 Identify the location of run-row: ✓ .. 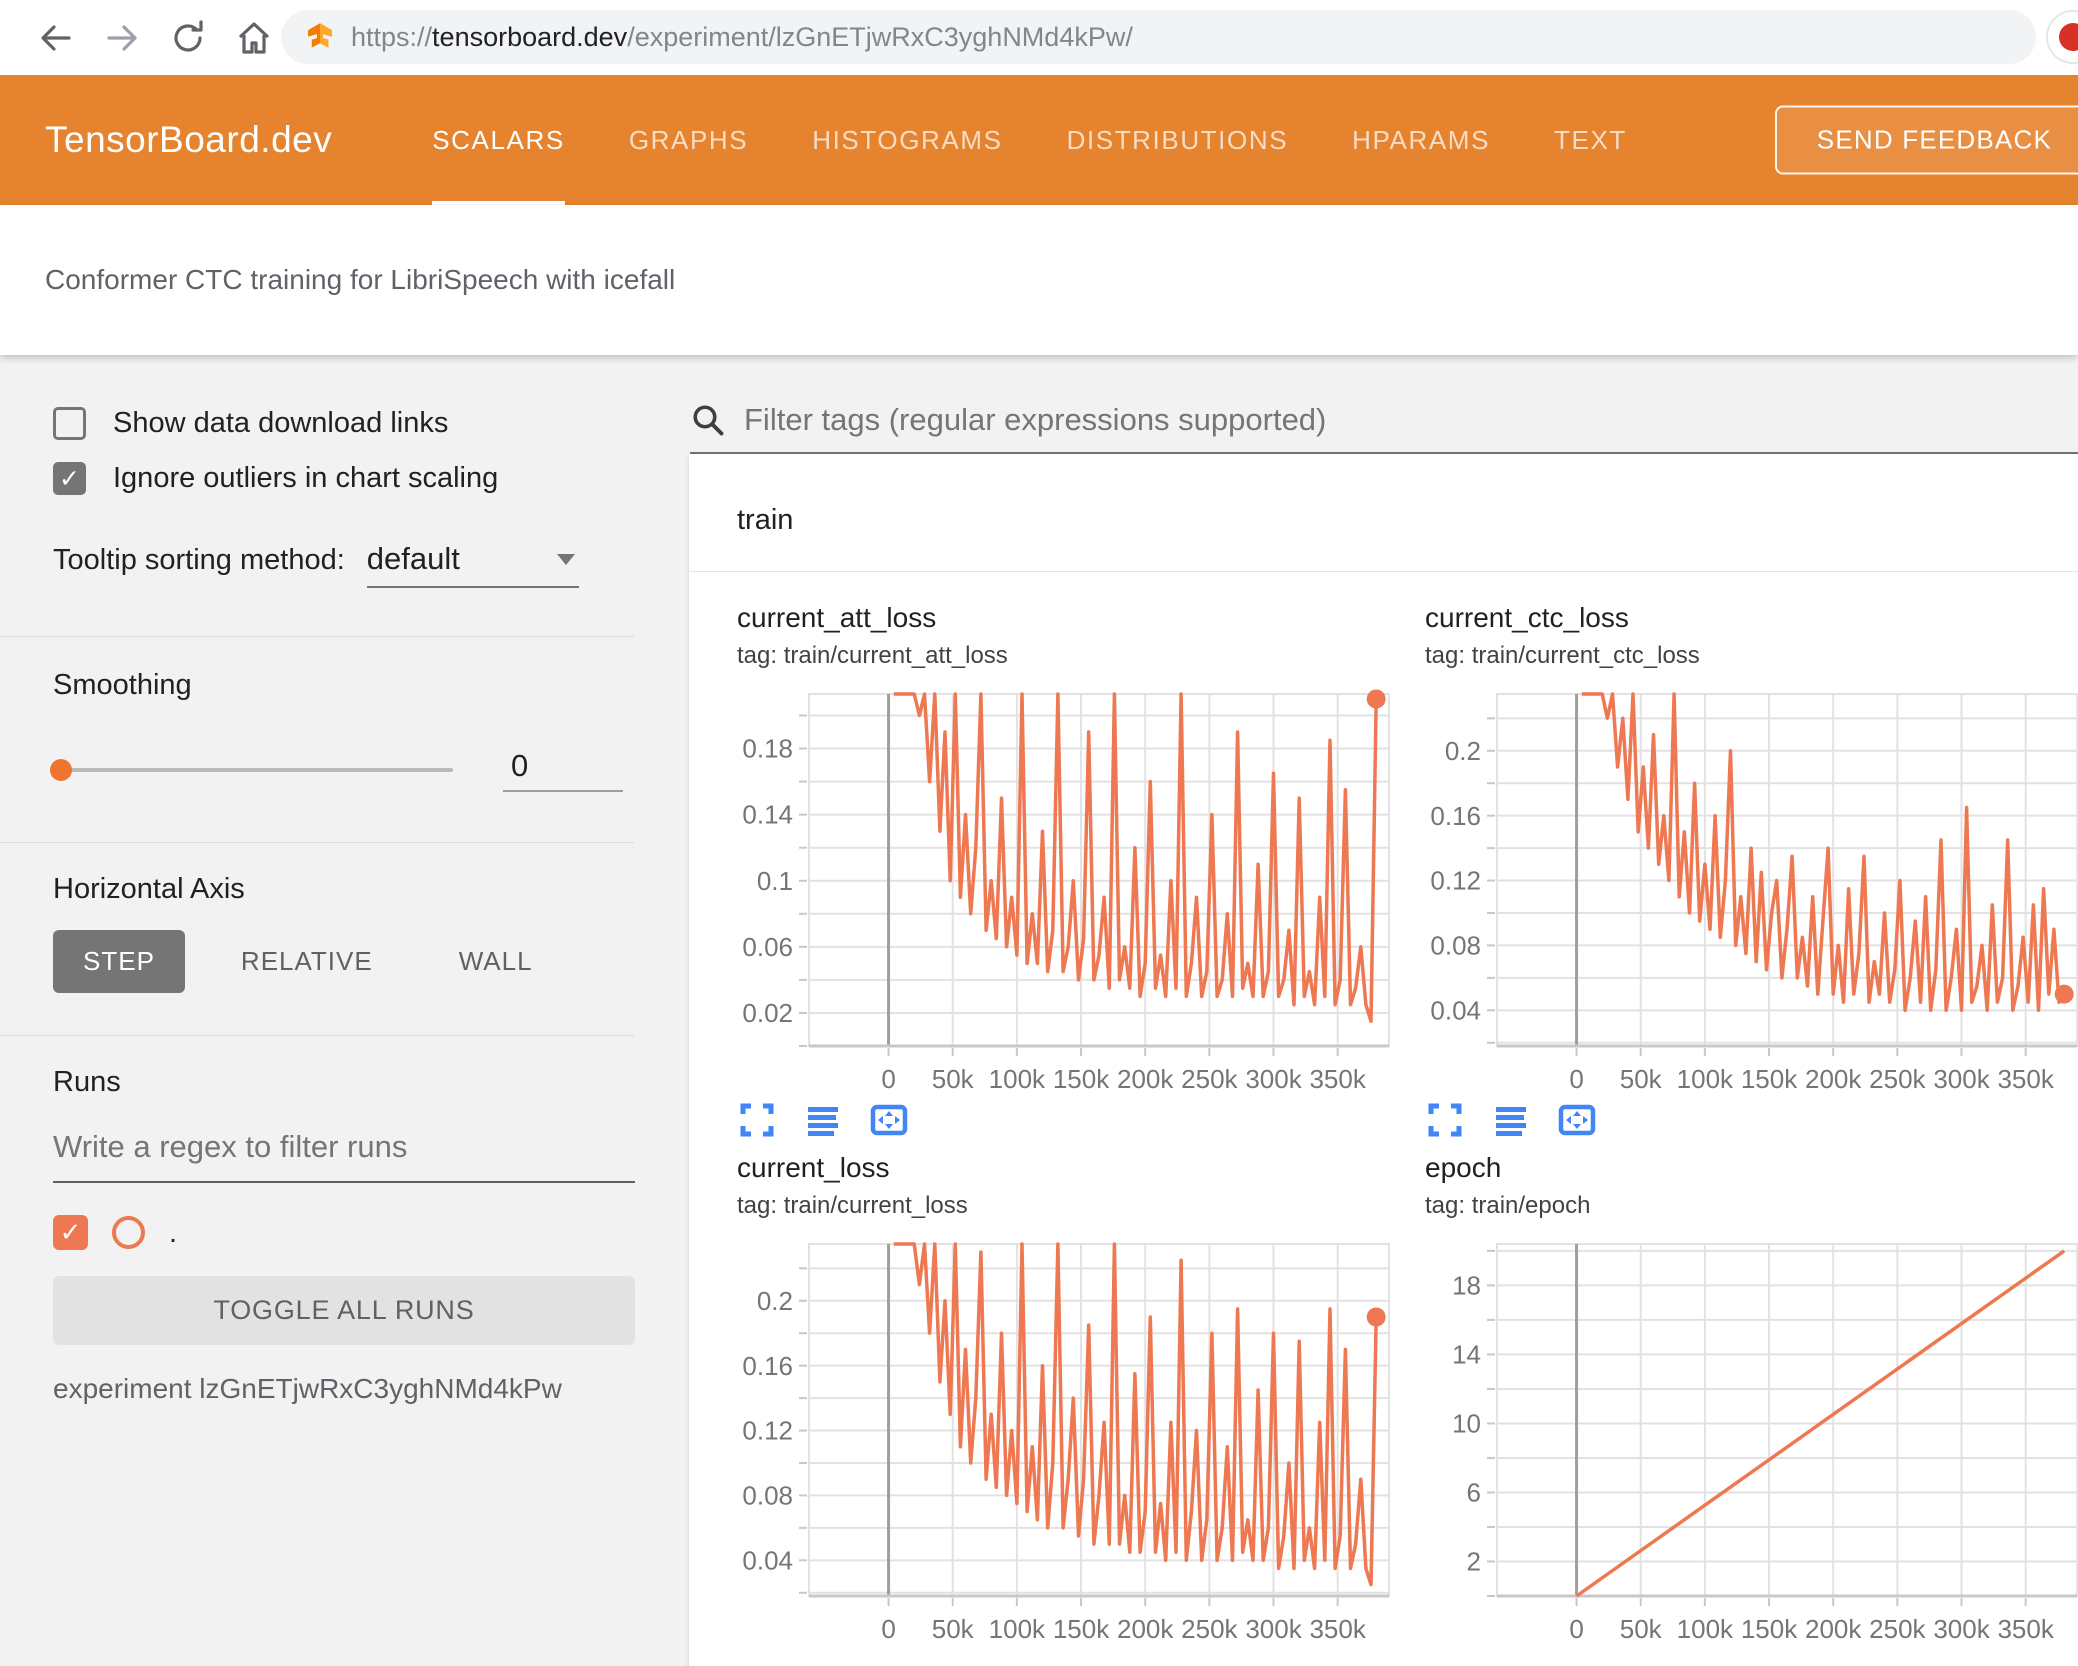
(343, 1232).